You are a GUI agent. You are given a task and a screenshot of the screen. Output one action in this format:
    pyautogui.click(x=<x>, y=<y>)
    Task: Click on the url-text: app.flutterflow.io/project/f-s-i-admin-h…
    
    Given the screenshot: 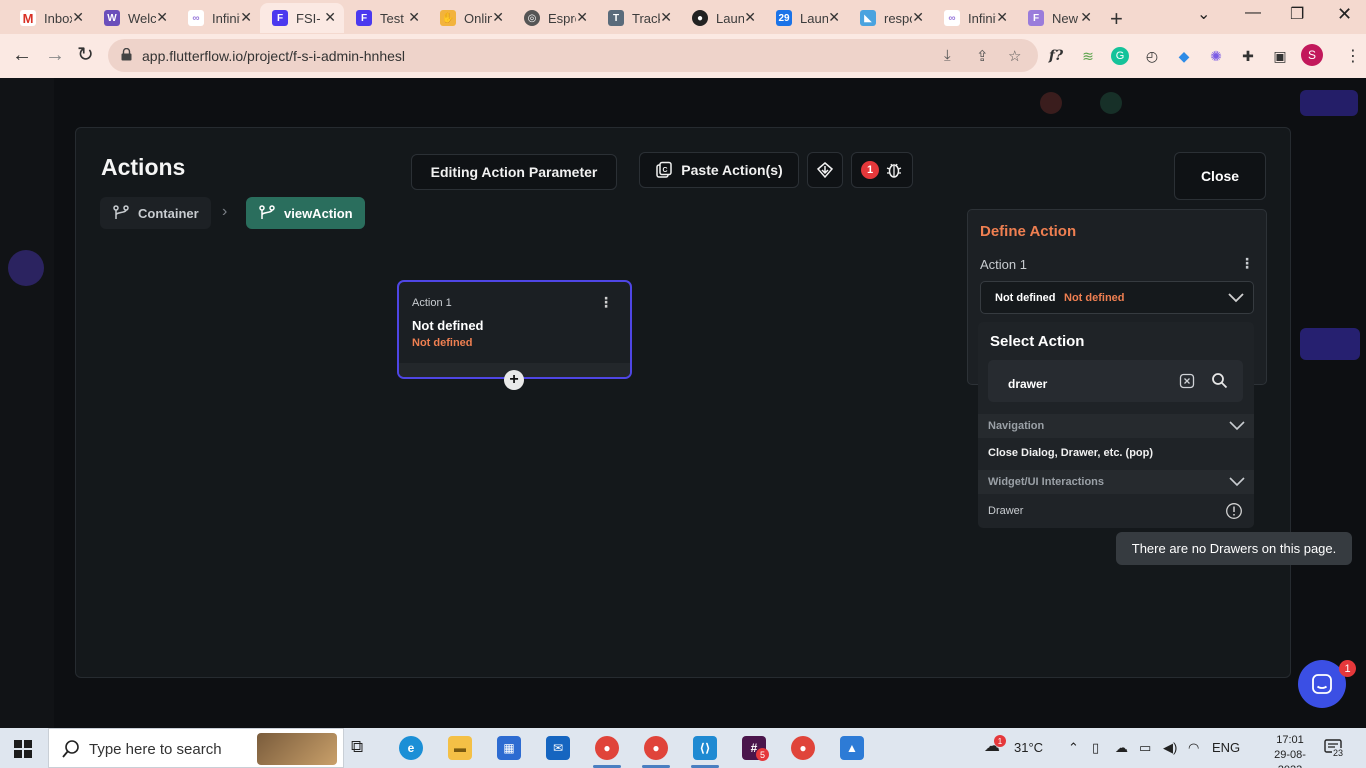 What is the action you would take?
    pyautogui.click(x=273, y=56)
    